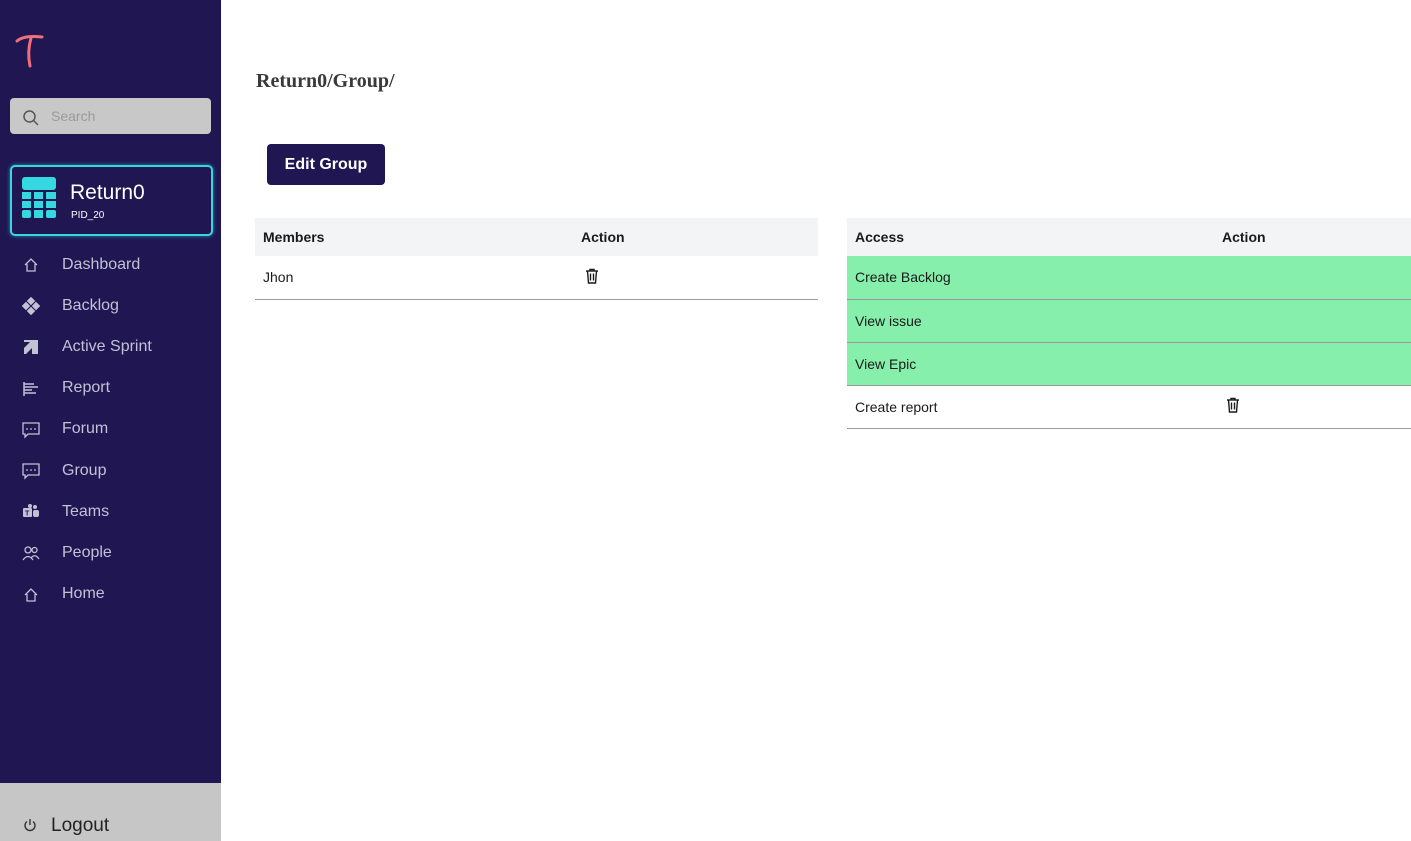 The image size is (1411, 841). I want to click on sidebar-item-forum: Forum, so click(110, 429).